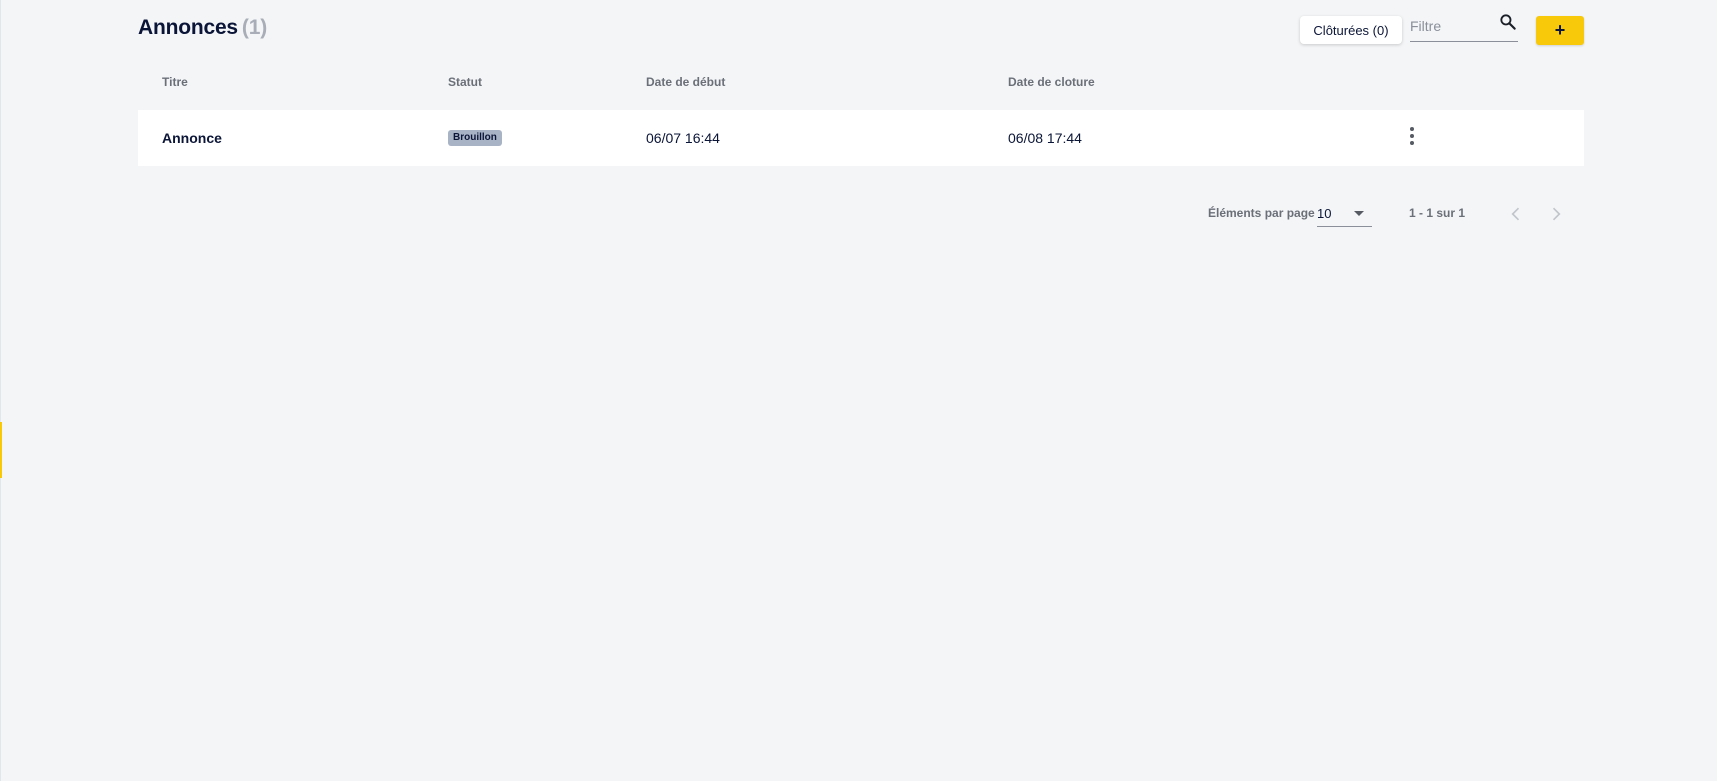 This screenshot has height=781, width=1717. Describe the element at coordinates (175, 82) in the screenshot. I see `column-header-title: Titre` at that location.